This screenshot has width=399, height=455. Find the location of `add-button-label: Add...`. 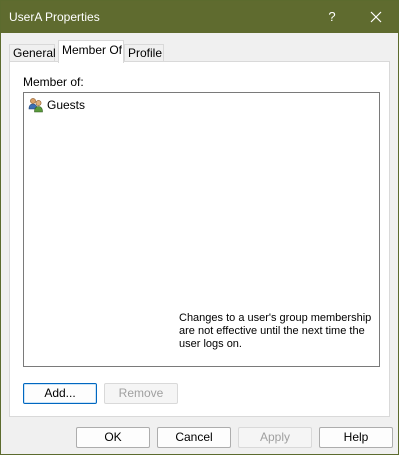

add-button-label: Add... is located at coordinates (60, 393).